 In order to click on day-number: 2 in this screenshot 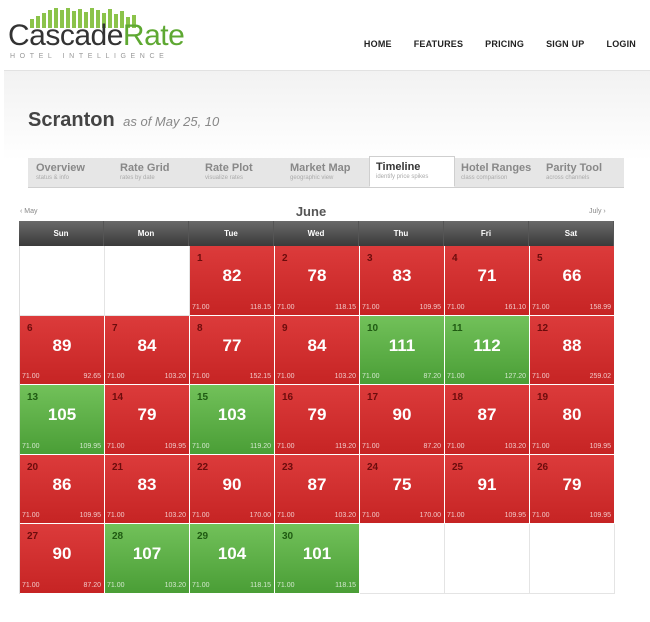, I will do `click(285, 258)`.